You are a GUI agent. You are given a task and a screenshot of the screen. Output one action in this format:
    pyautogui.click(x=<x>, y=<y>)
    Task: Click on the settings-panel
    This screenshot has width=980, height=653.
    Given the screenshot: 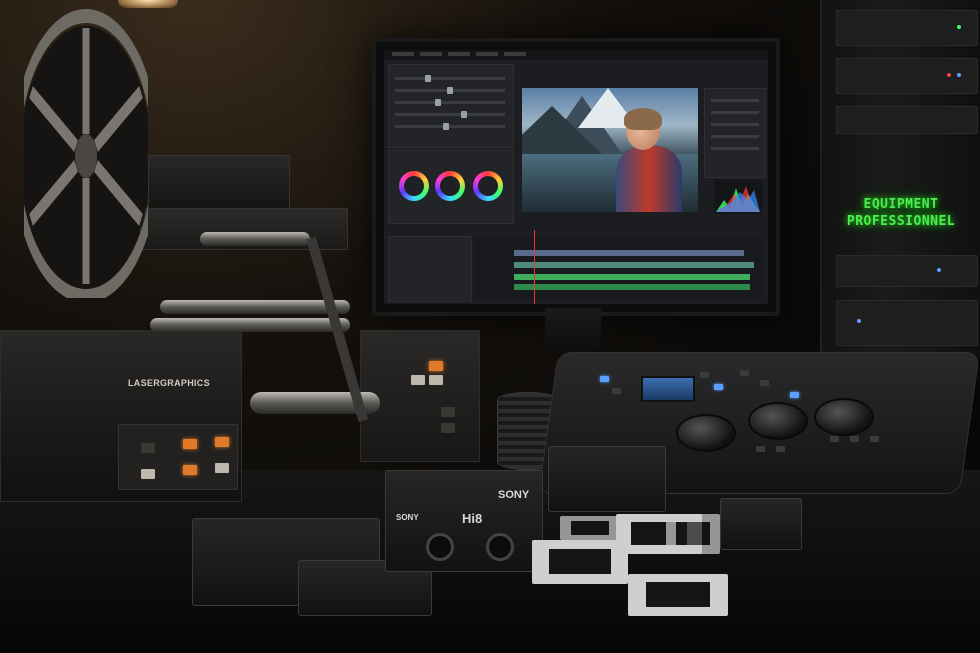 What is the action you would take?
    pyautogui.click(x=735, y=133)
    